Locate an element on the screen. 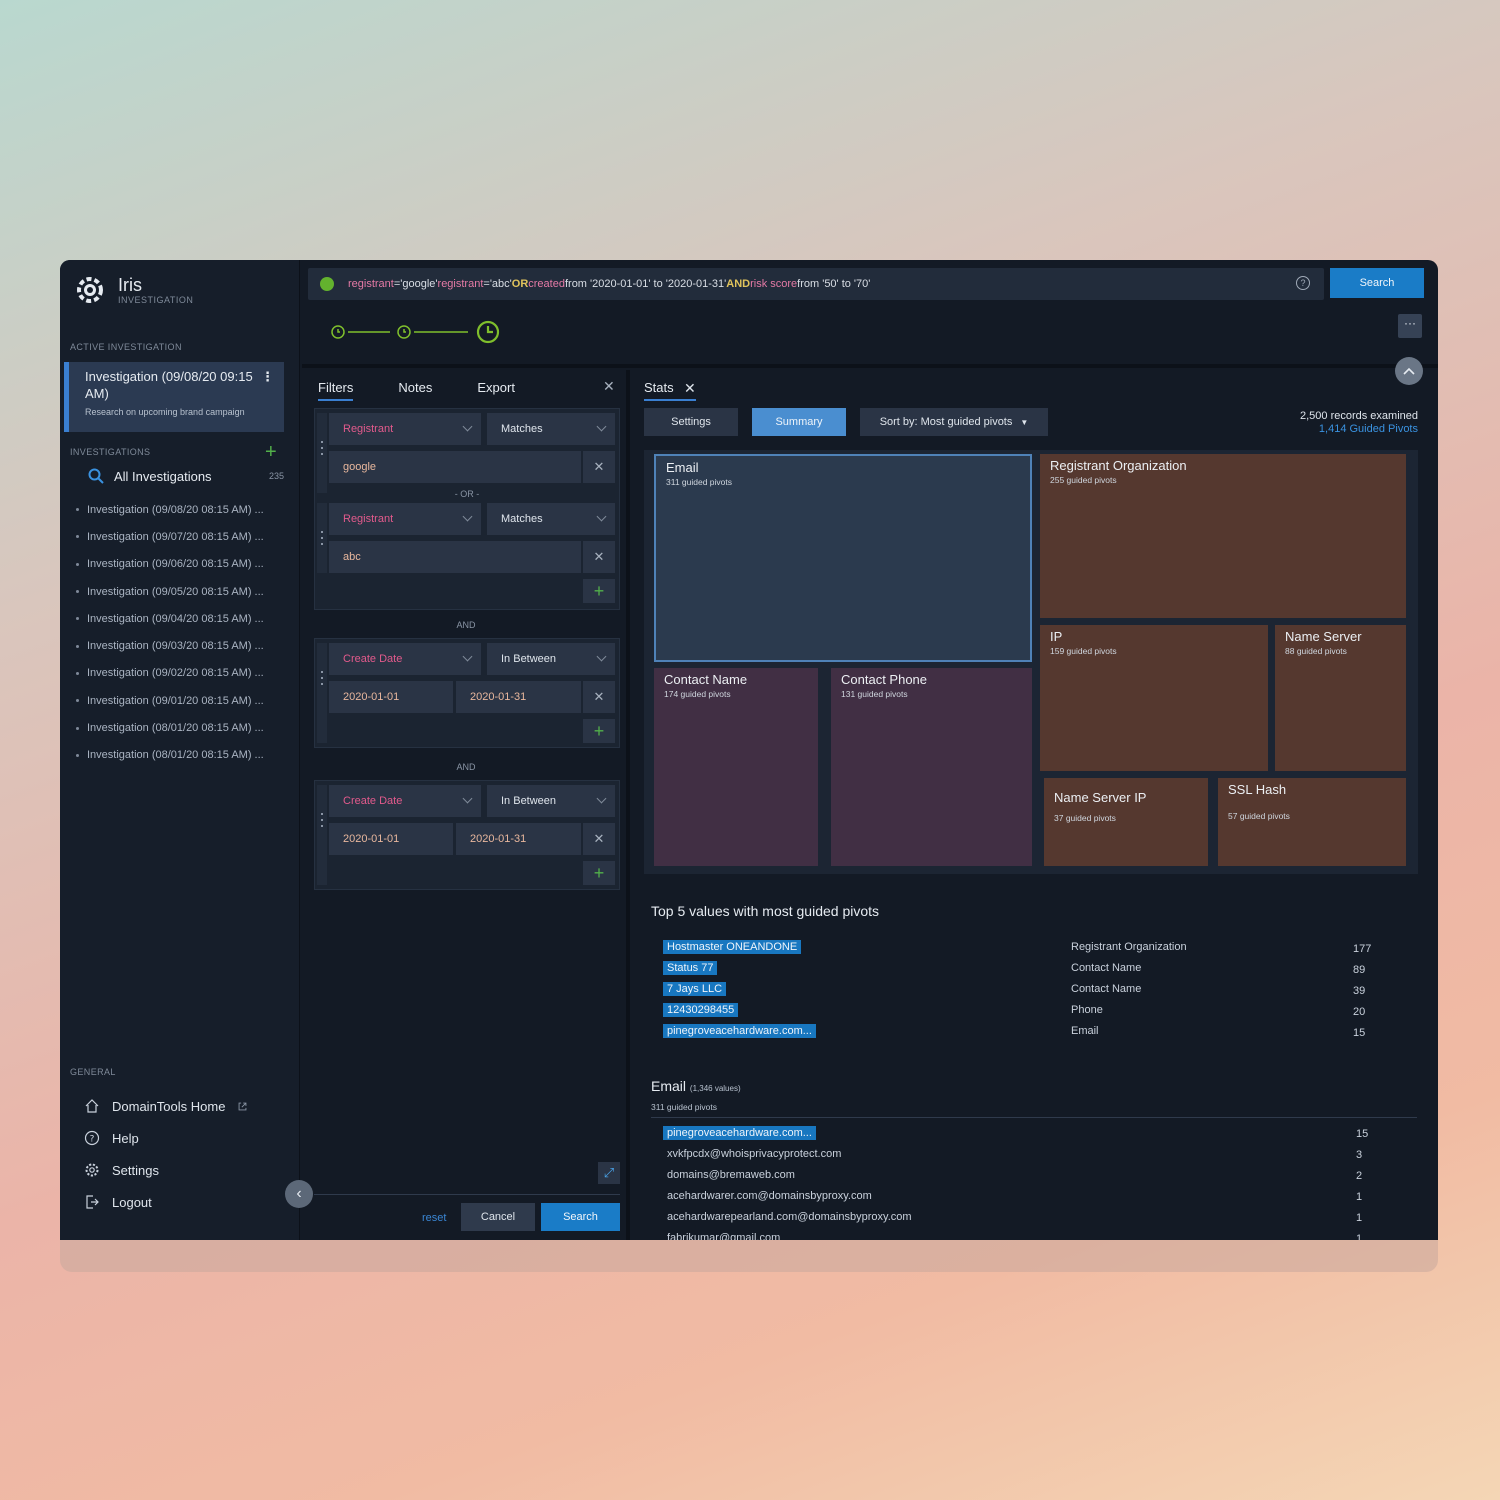 This screenshot has width=1500, height=1500. more-options-button: ··· is located at coordinates (1410, 326).